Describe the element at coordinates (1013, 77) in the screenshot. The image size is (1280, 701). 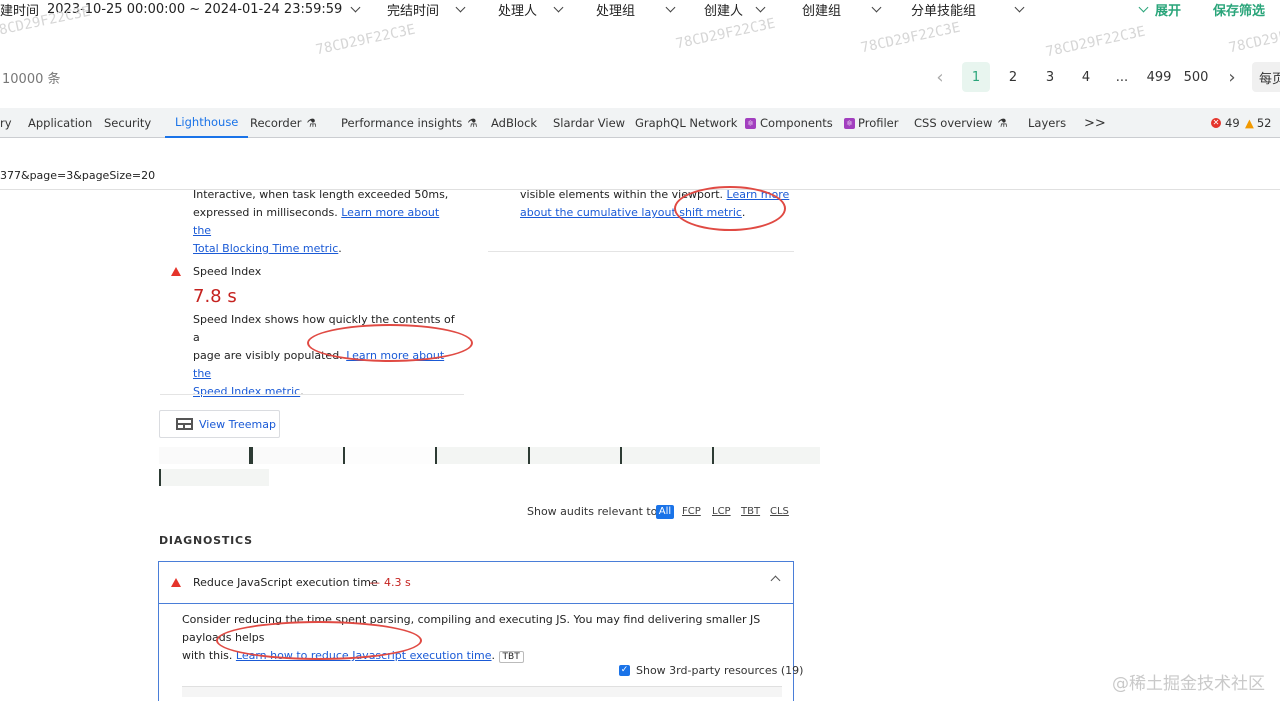
I see `page-2: 2` at that location.